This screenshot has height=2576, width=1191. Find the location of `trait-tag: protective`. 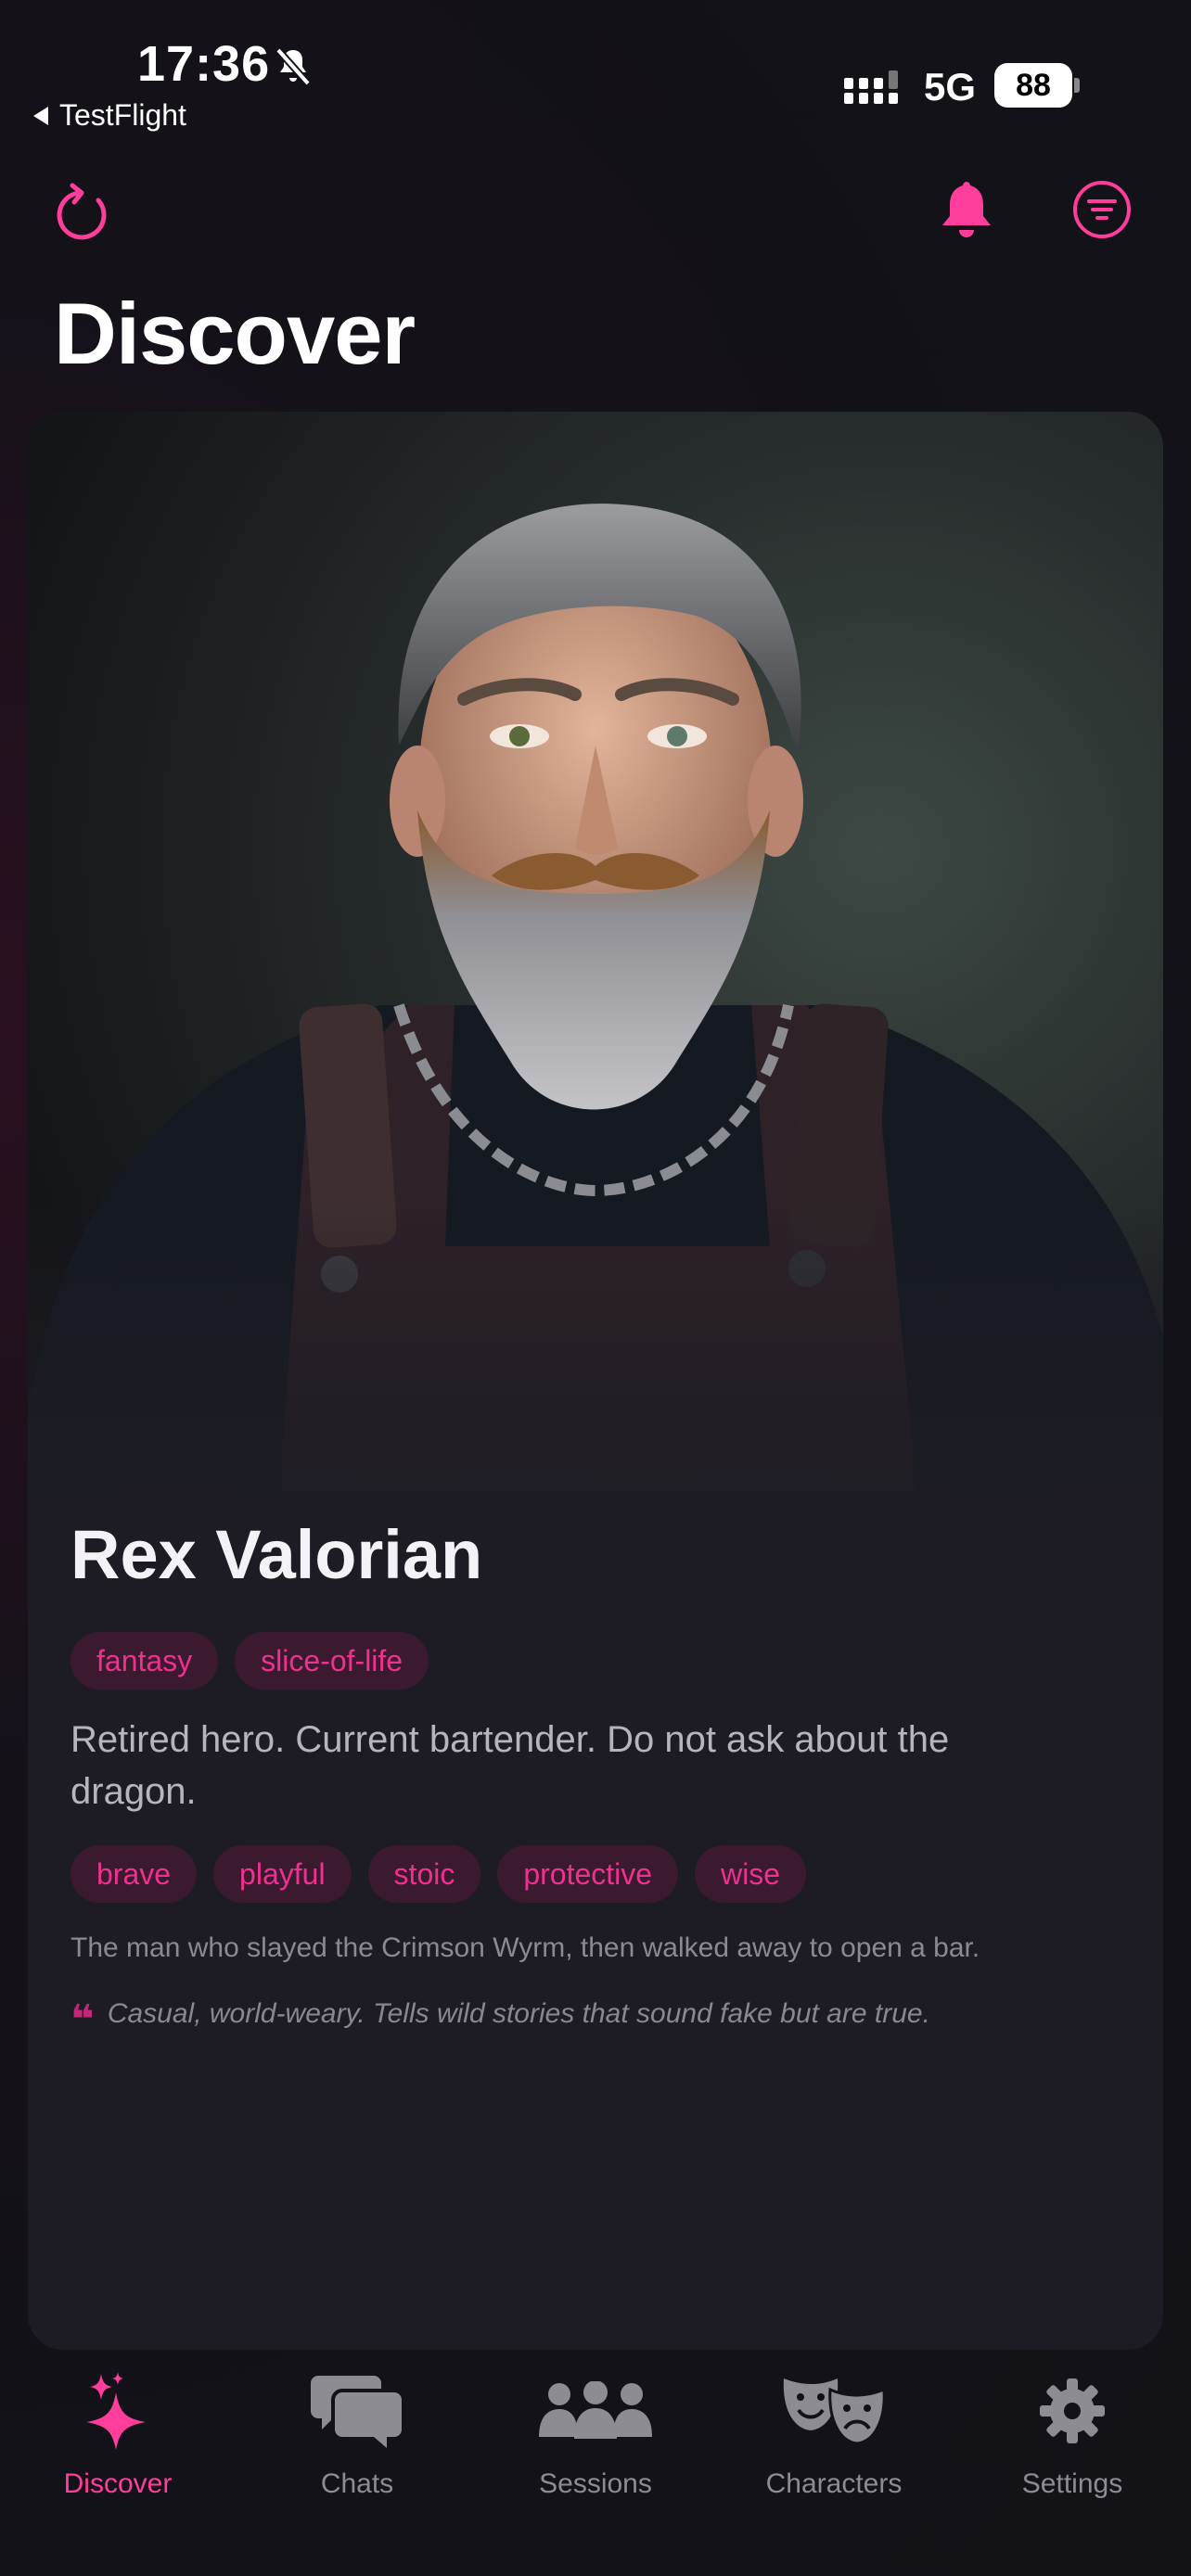

trait-tag: protective is located at coordinates (588, 1874).